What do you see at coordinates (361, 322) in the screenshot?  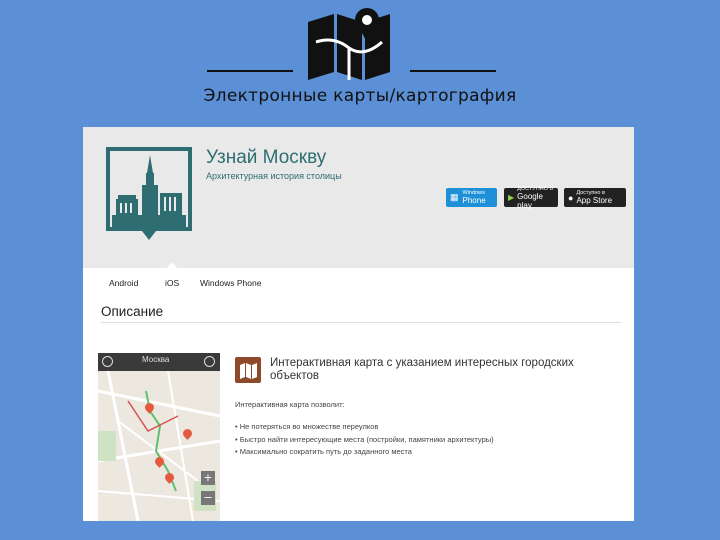 I see `section-divider` at bounding box center [361, 322].